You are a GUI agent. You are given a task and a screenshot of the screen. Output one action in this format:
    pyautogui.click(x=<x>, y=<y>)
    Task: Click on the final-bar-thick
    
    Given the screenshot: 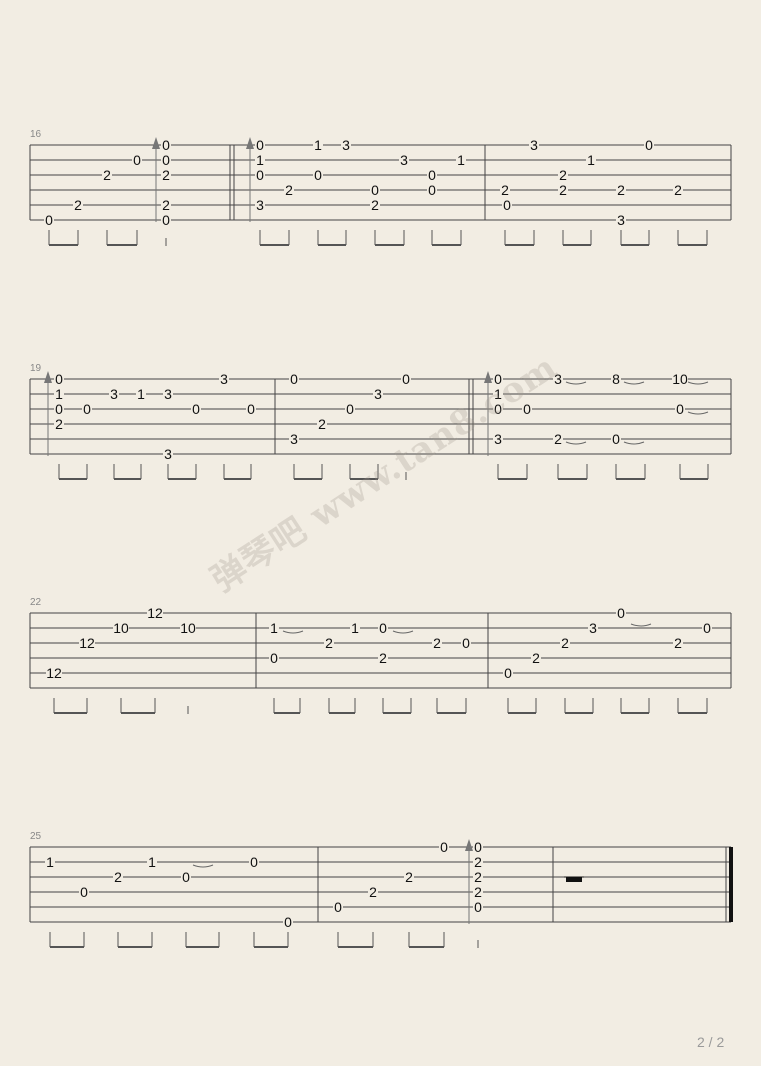 What is the action you would take?
    pyautogui.click(x=731, y=884)
    